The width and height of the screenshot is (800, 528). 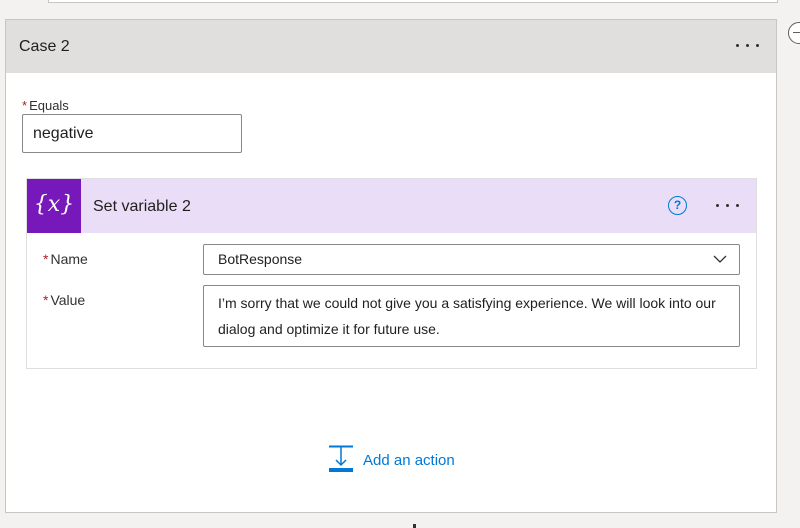 What do you see at coordinates (391, 206) in the screenshot?
I see `action-header: {x} Set variable 2 ?` at bounding box center [391, 206].